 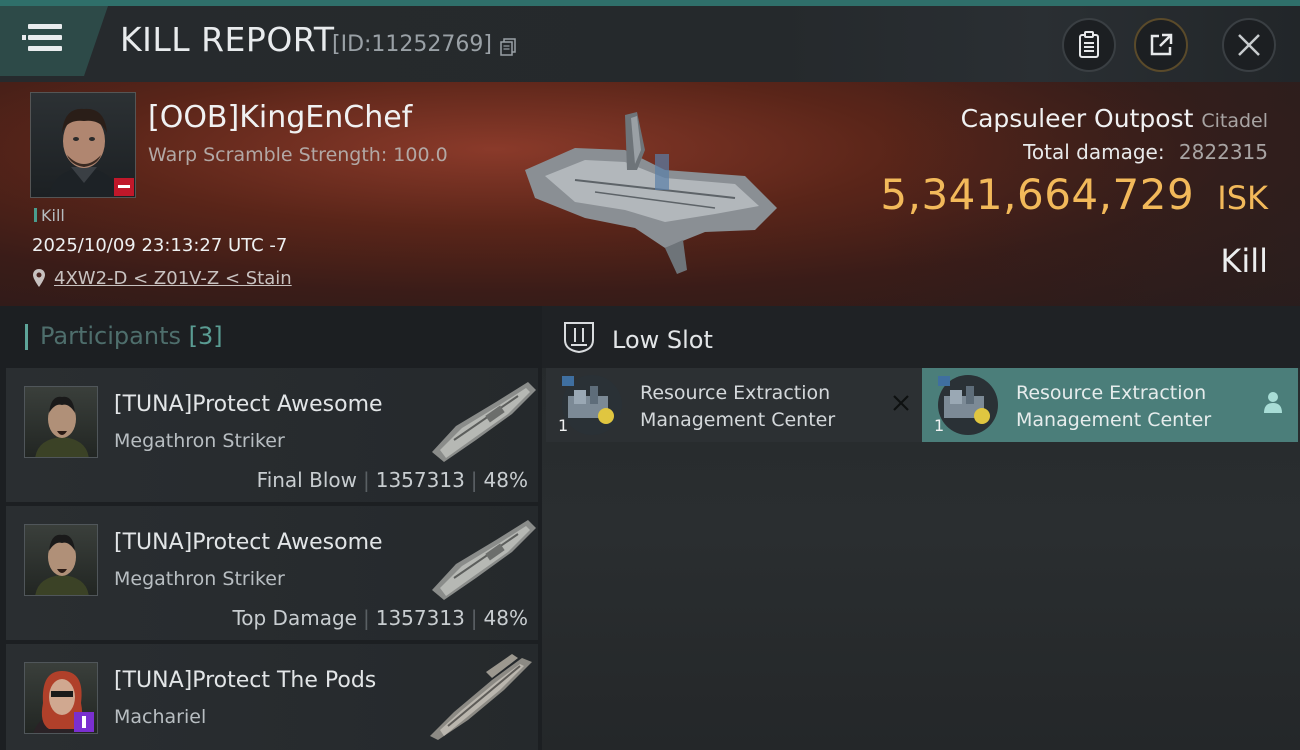 What do you see at coordinates (662, 340) in the screenshot?
I see `slot-title: Low Slot` at bounding box center [662, 340].